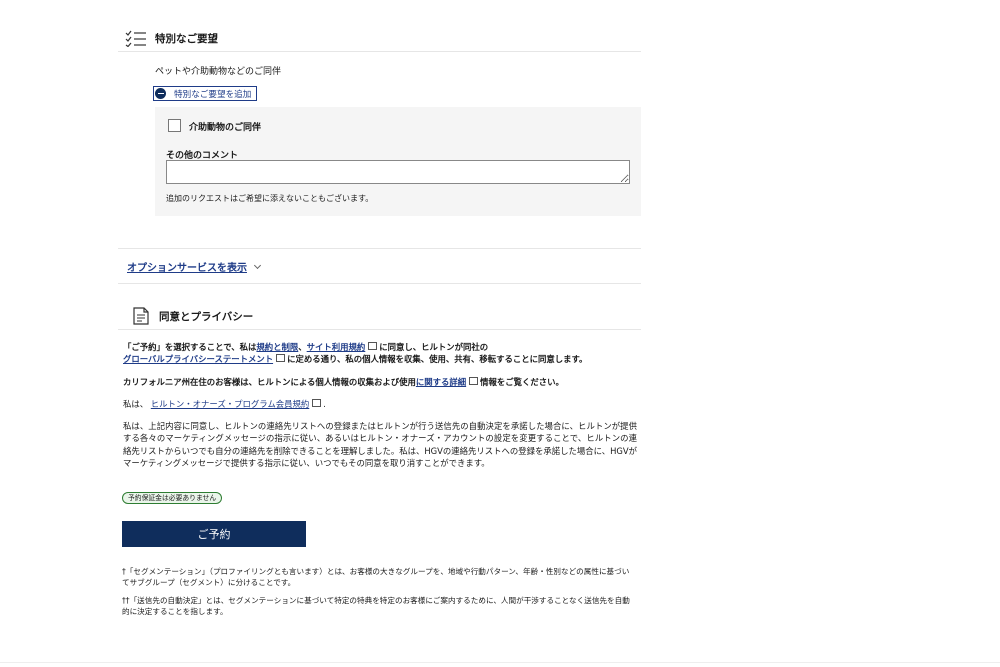 Image resolution: width=1000 pixels, height=667 pixels. I want to click on toggle-special-requests-button: 特別なご要望を追加, so click(205, 93).